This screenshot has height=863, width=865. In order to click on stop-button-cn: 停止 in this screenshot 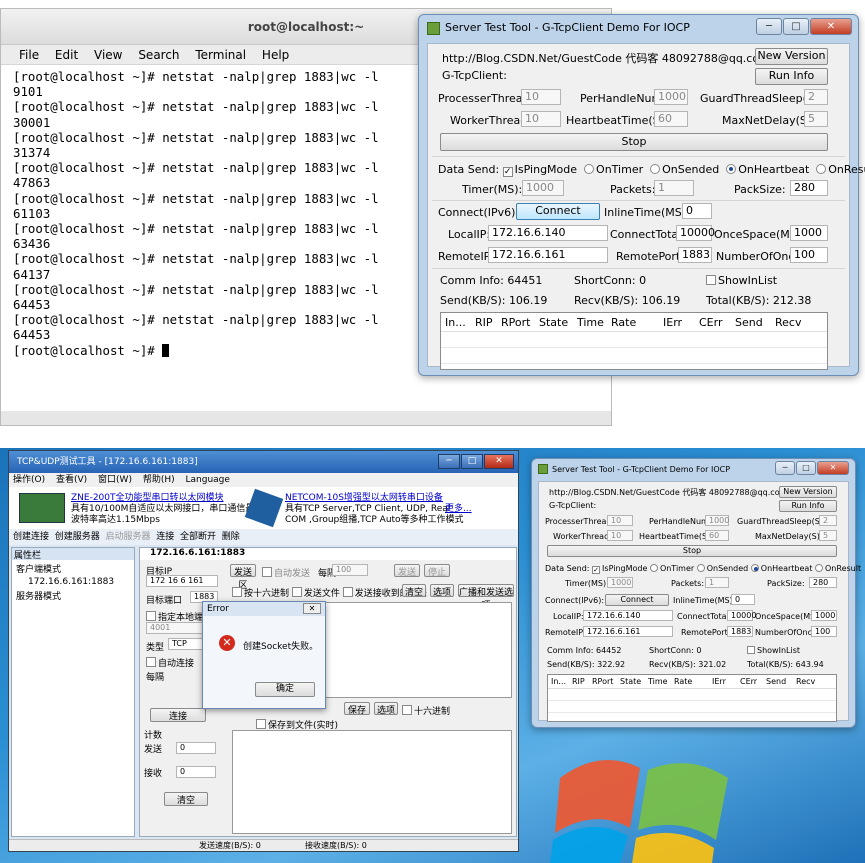, I will do `click(437, 571)`.